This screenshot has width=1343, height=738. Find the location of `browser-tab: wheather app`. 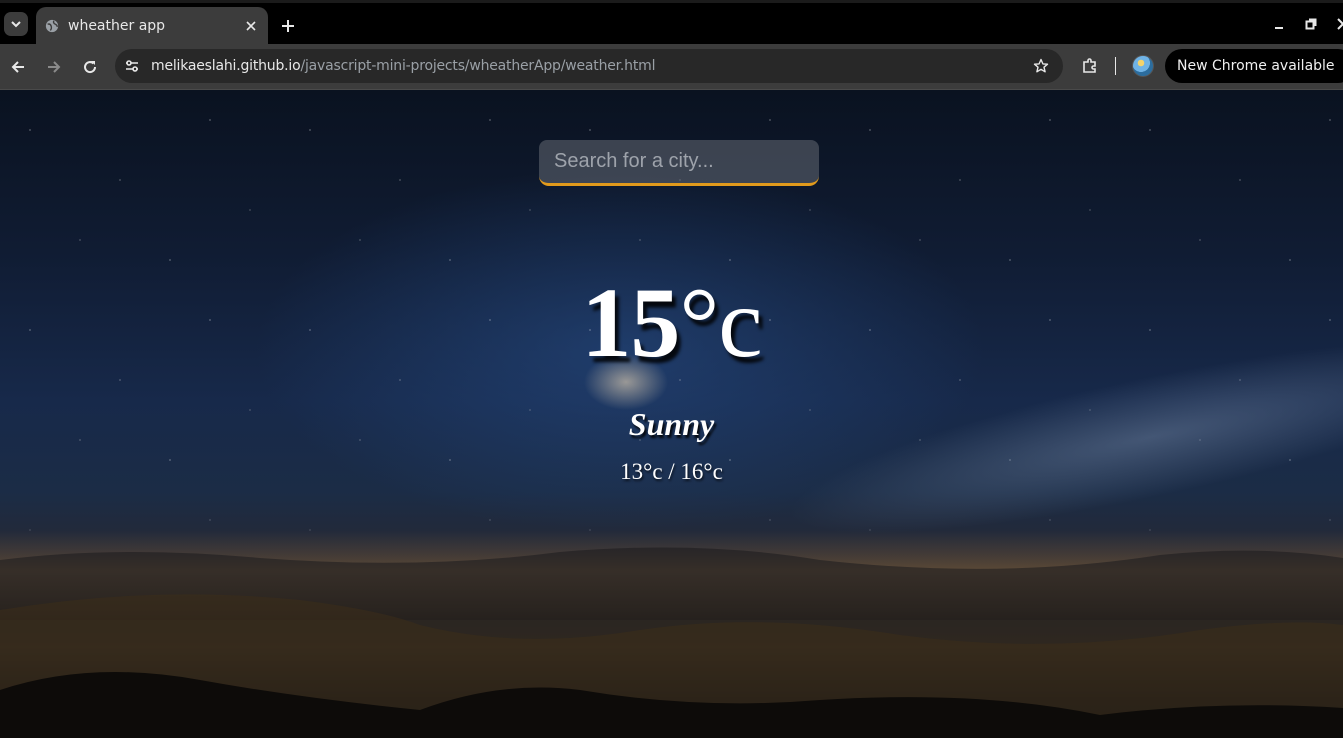

browser-tab: wheather app is located at coordinates (152, 26).